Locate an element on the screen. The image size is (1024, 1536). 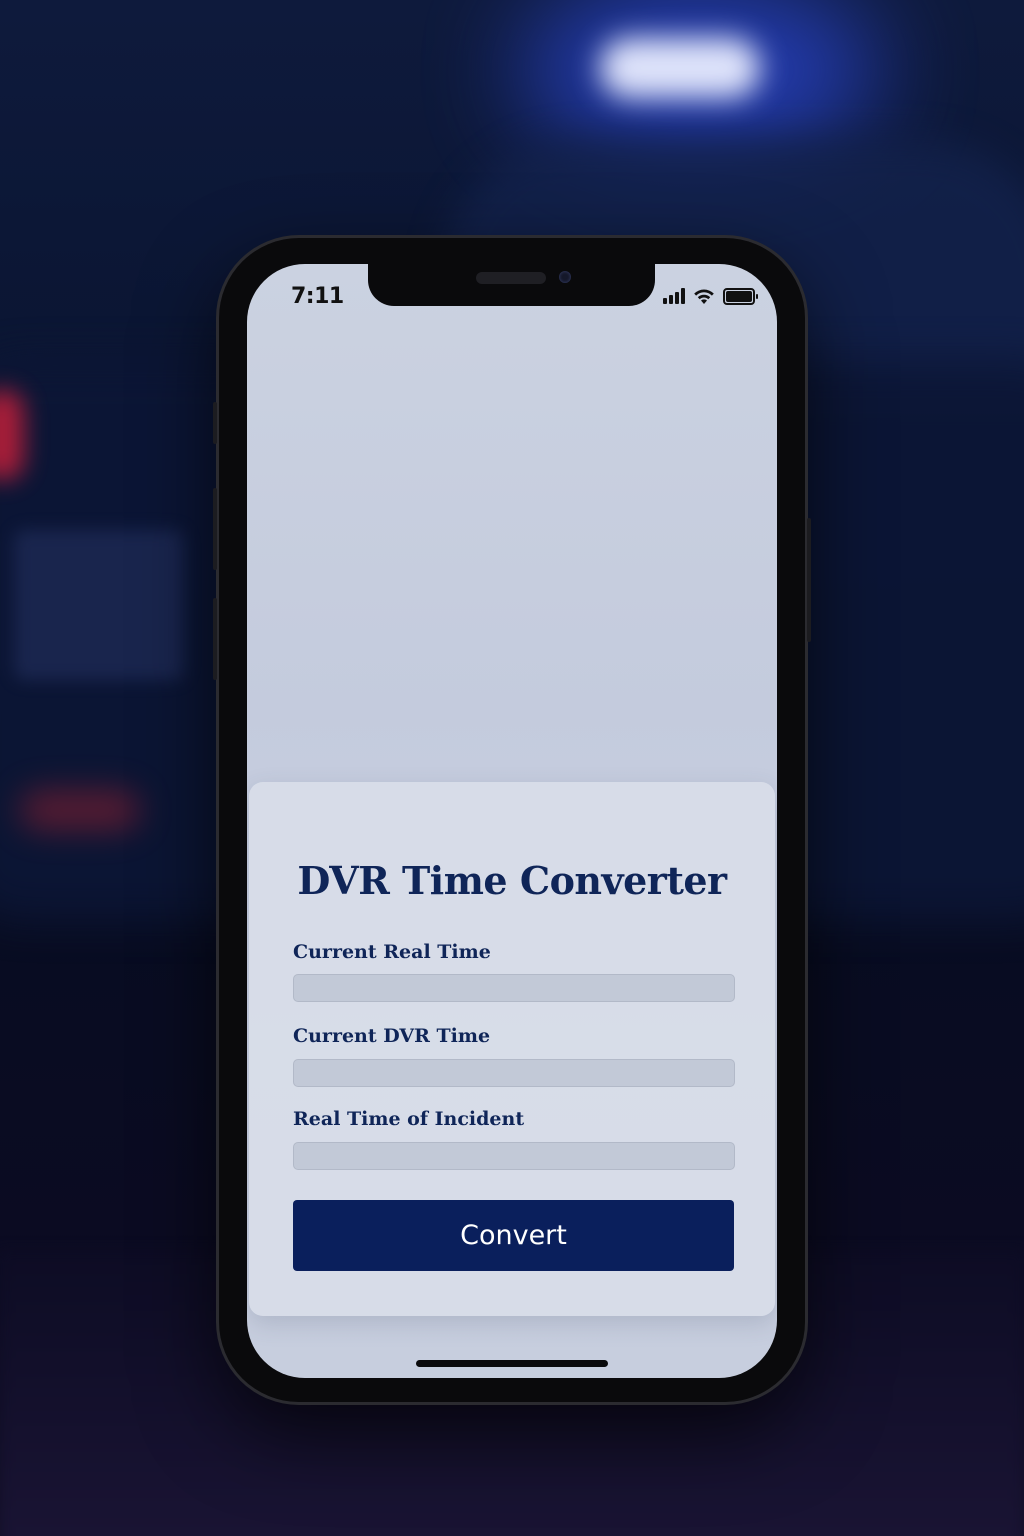
cellular-signal-icon is located at coordinates (674, 296).